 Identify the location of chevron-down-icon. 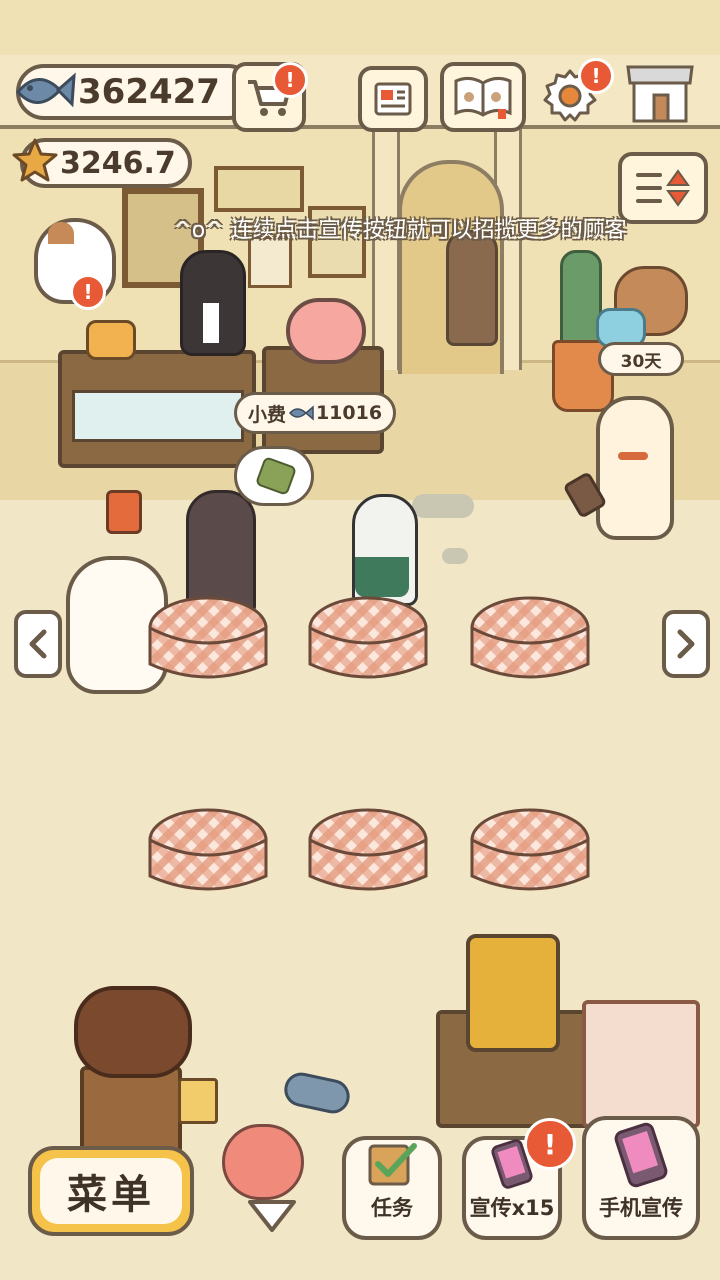
(272, 1216).